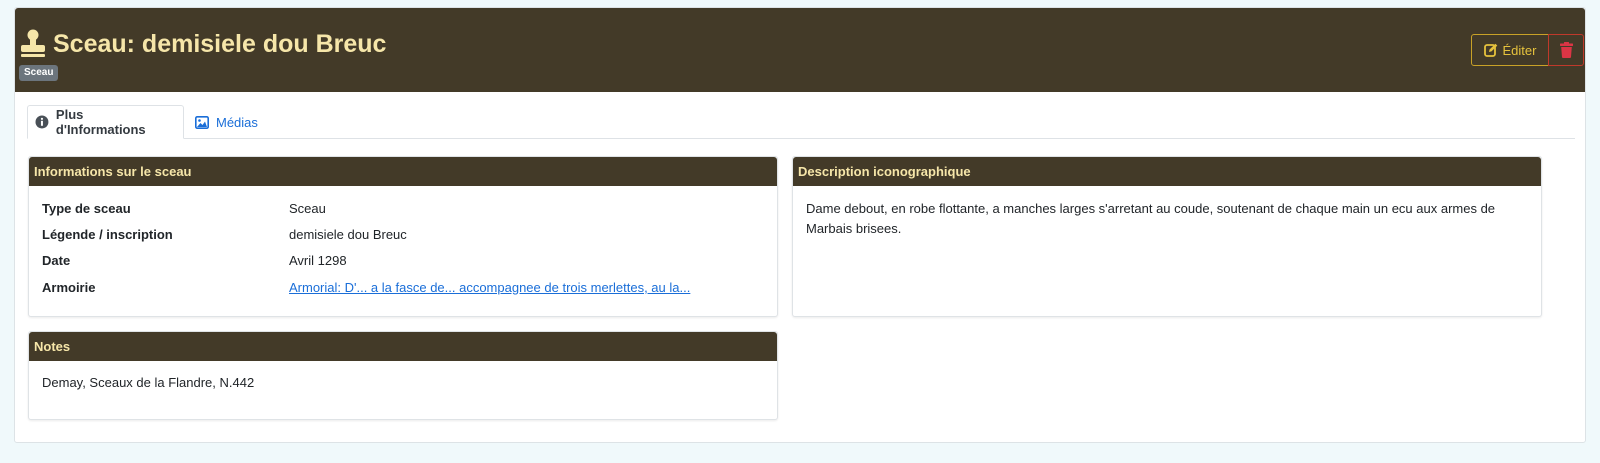 This screenshot has height=463, width=1600. Describe the element at coordinates (403, 375) in the screenshot. I see `notes-panel: Notes Demay, Sceaux de la Flandre, N.442` at that location.